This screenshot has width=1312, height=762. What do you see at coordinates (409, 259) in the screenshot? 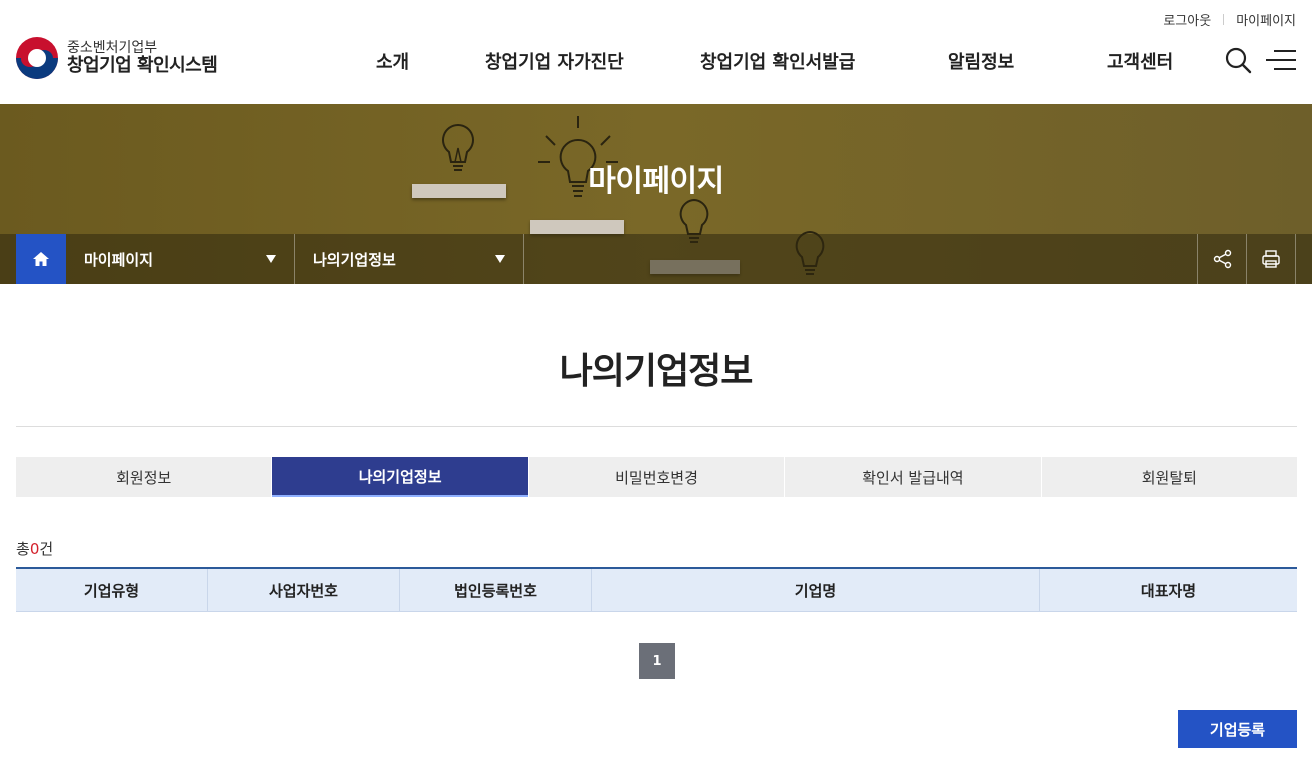
I see `breadcrumb-depth2-select: 나의기업정보` at bounding box center [409, 259].